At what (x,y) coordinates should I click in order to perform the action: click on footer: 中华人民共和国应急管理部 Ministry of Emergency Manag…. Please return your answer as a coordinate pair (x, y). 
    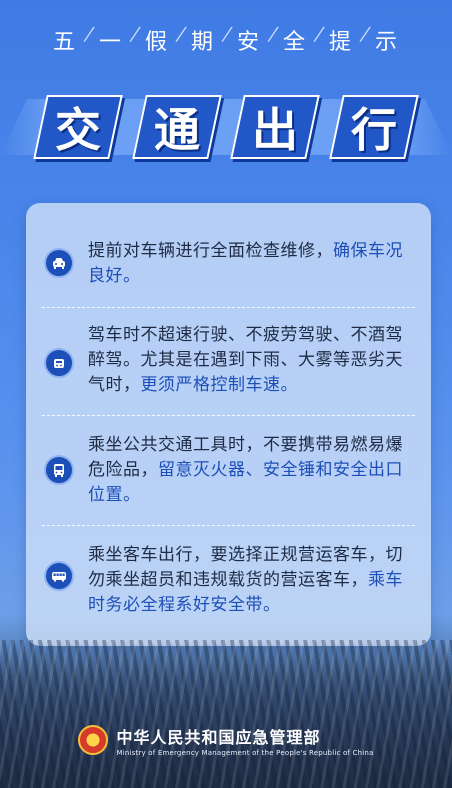
    Looking at the image, I should click on (226, 740).